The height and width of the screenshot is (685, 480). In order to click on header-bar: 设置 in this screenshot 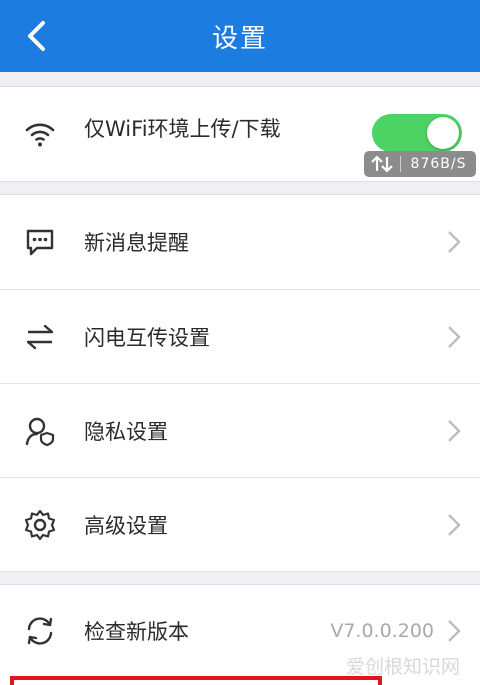, I will do `click(240, 36)`.